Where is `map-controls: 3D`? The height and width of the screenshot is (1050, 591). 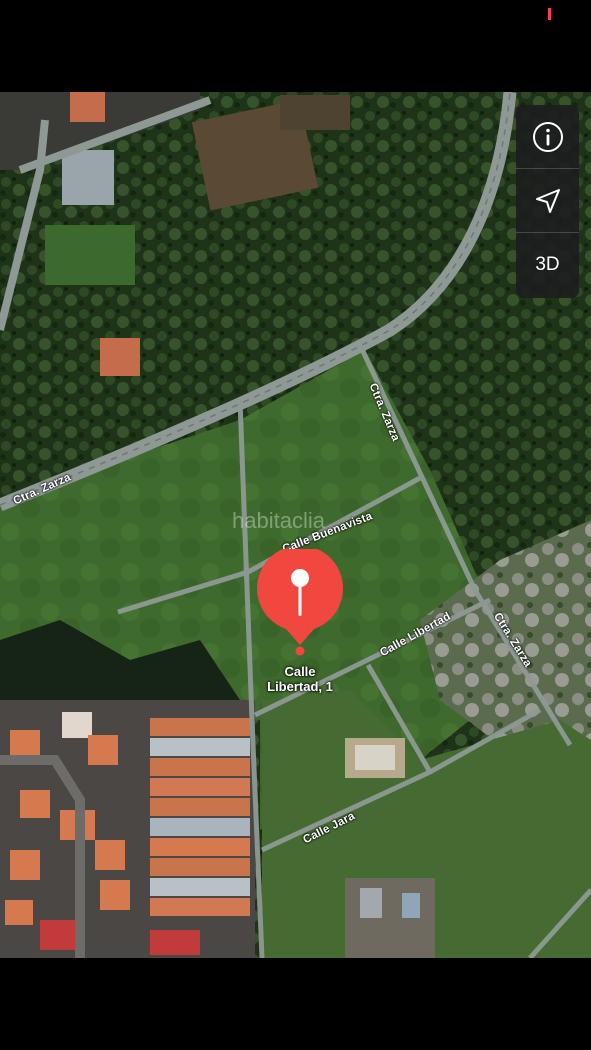
map-controls: 3D is located at coordinates (547, 201).